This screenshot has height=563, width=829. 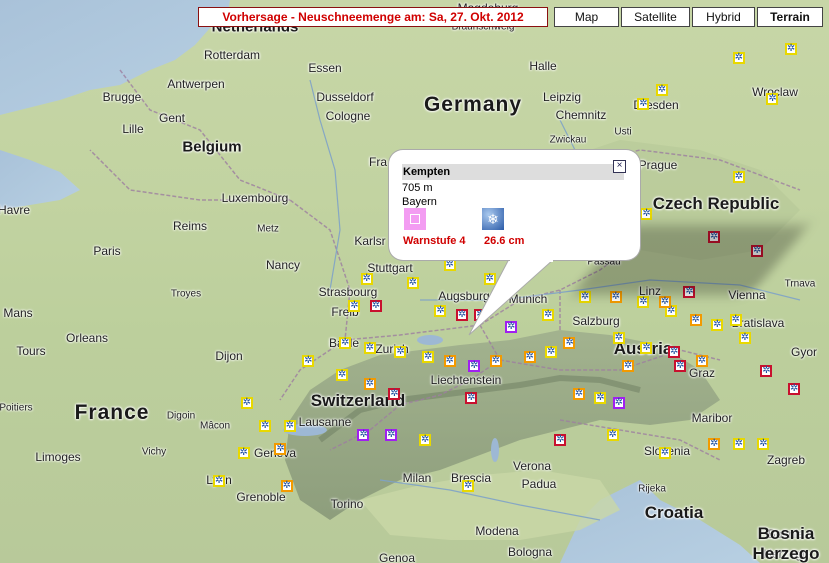 I want to click on place-label: Dijon, so click(x=229, y=356).